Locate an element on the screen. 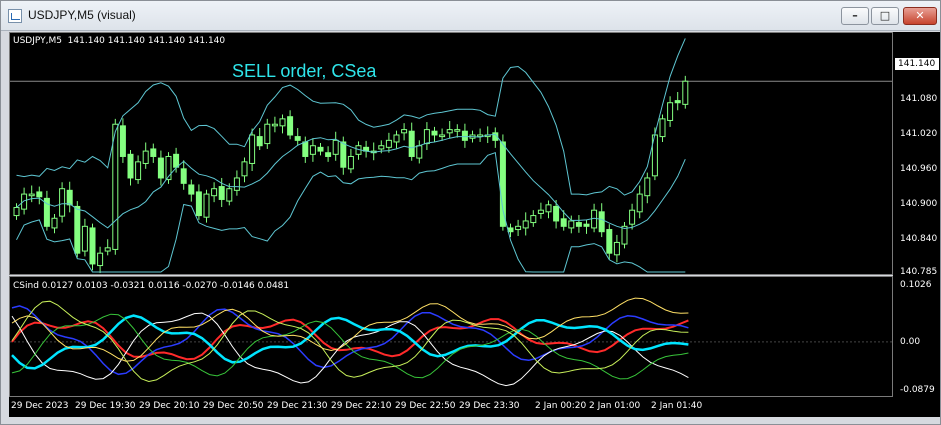 This screenshot has height=425, width=941. title-bar: USDJPY,M5 (visual) – □ ✕ is located at coordinates (470, 16).